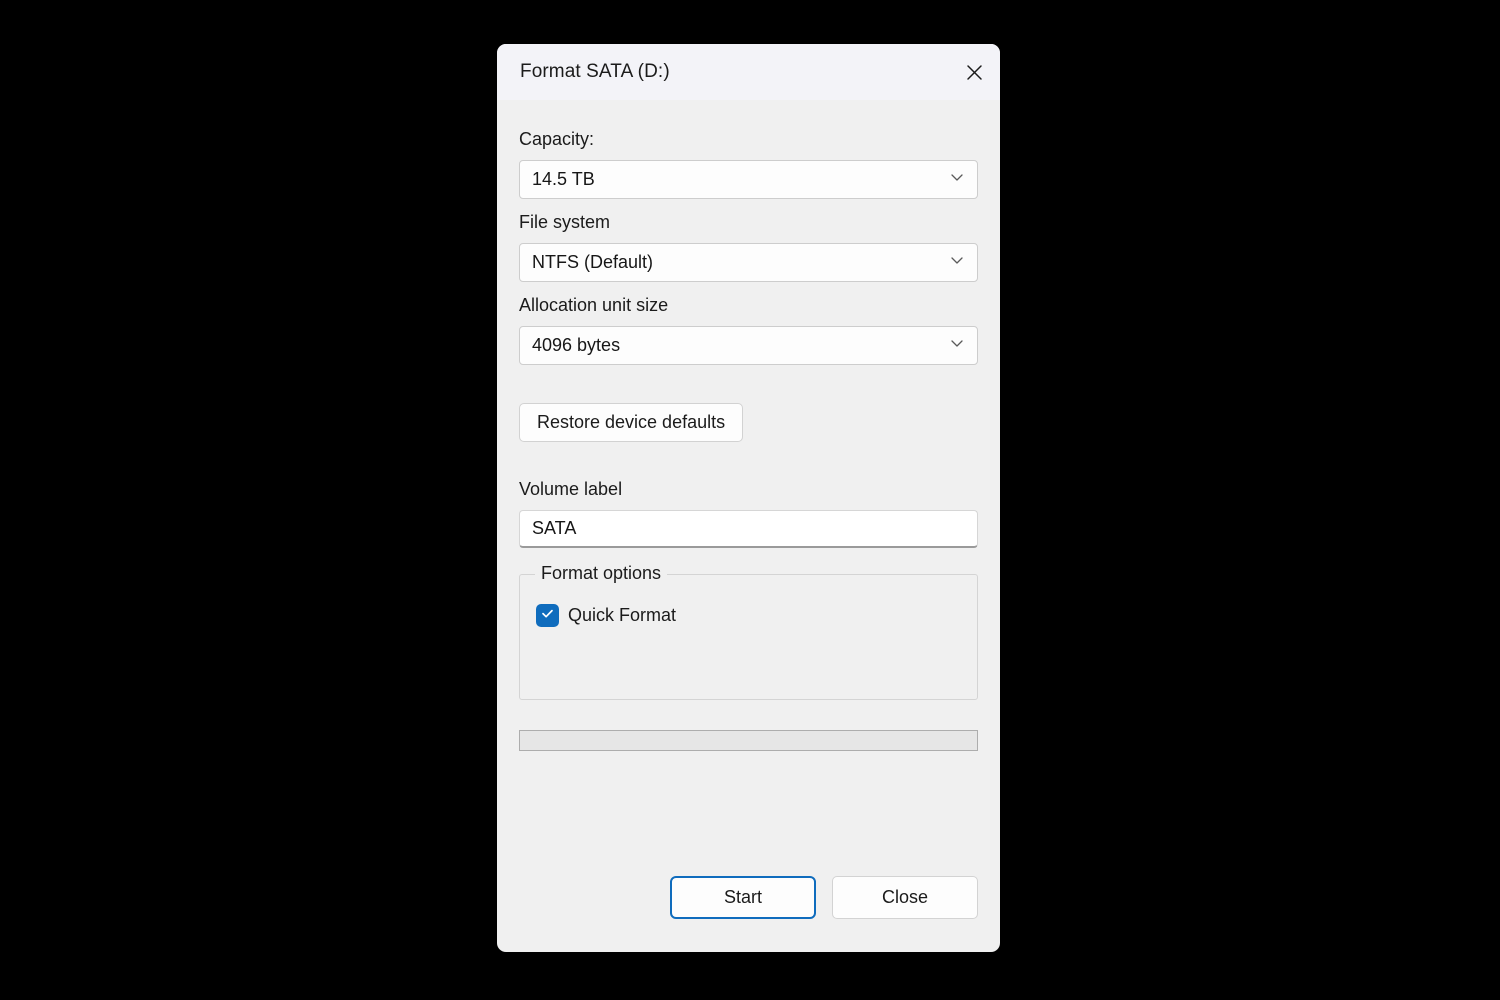  I want to click on file-system-select: NTFS (Default), so click(748, 262).